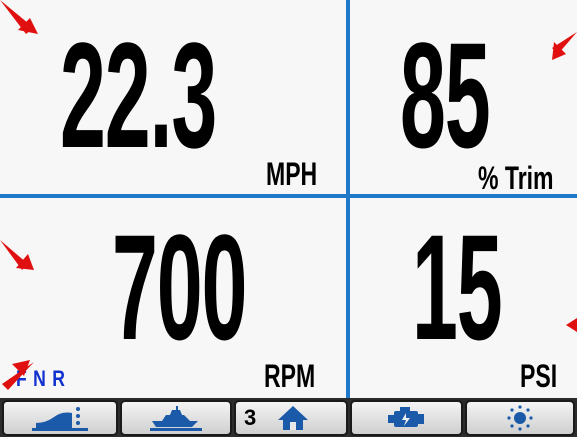 The width and height of the screenshot is (577, 437). Describe the element at coordinates (58, 378) in the screenshot. I see `gear-reverse: R` at that location.